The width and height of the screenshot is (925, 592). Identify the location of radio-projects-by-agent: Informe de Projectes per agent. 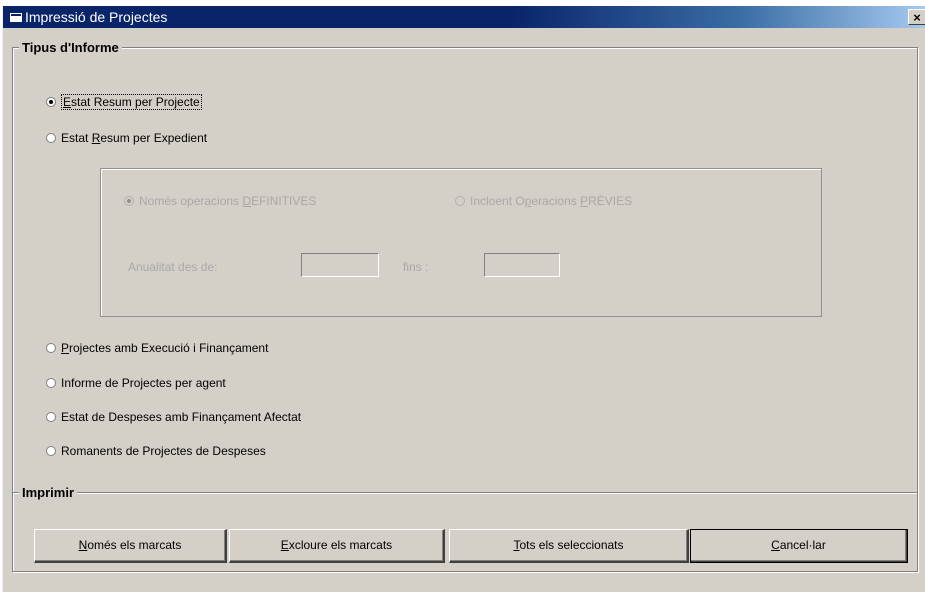
(136, 383).